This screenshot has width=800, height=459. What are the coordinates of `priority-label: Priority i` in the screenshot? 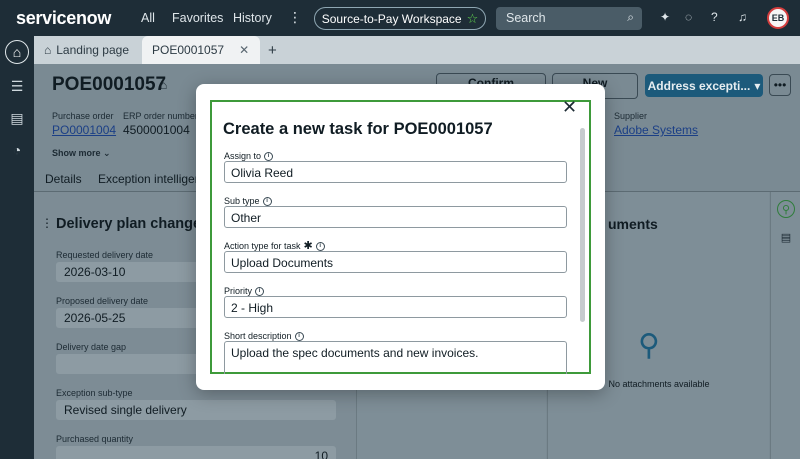 It's located at (244, 291).